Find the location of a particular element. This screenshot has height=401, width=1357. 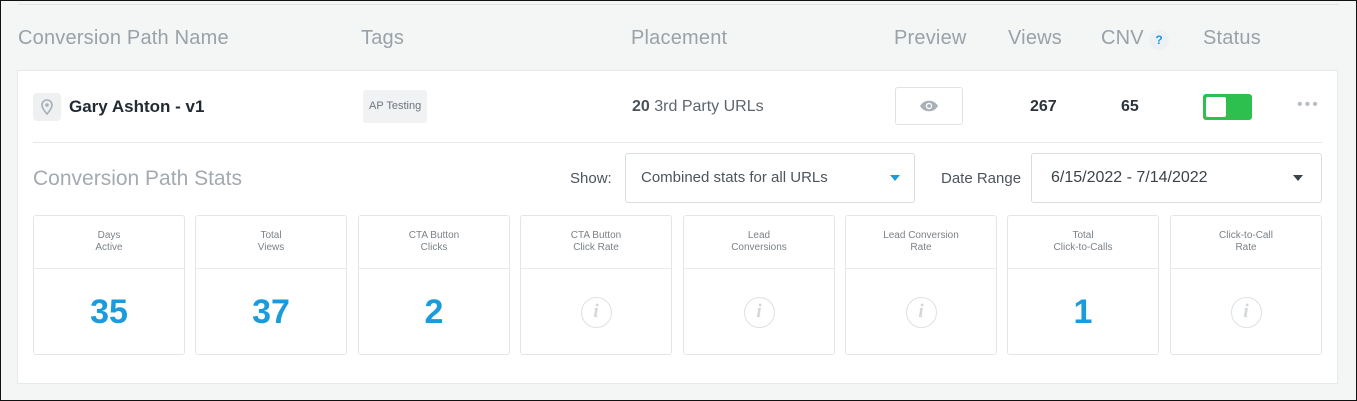

tag-badge: AP Testing is located at coordinates (395, 106).